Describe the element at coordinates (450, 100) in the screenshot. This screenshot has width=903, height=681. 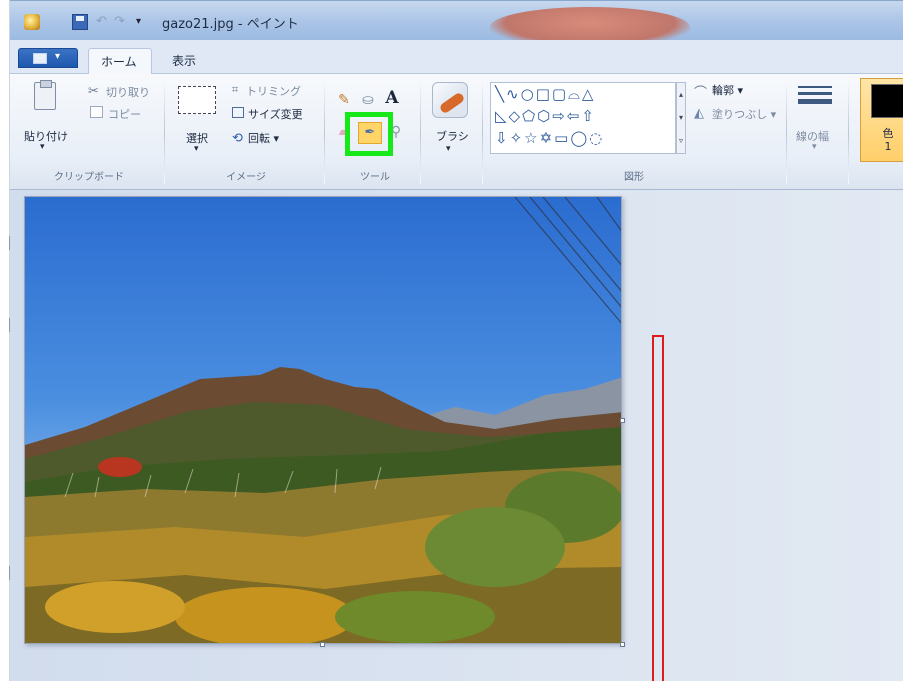
I see `brush-icon` at that location.